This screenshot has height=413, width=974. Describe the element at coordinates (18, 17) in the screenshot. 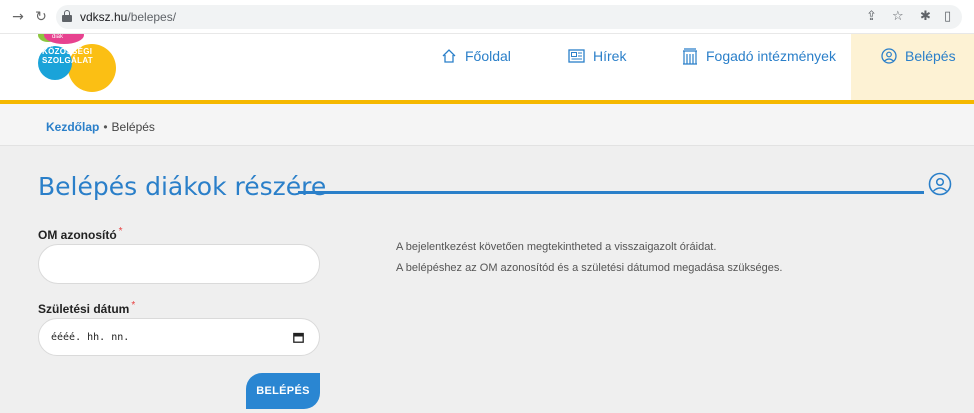

I see `forward-arrow-icon: →` at that location.